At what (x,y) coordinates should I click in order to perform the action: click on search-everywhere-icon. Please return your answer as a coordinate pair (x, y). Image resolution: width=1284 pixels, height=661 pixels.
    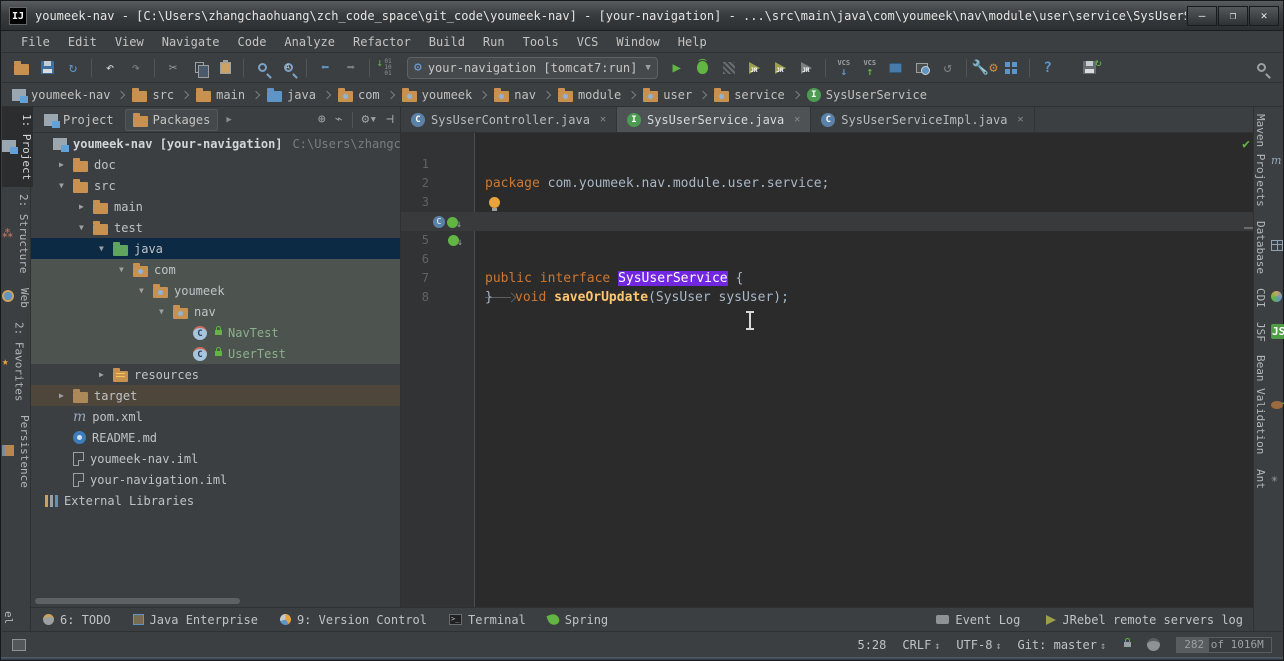
    Looking at the image, I should click on (1261, 68).